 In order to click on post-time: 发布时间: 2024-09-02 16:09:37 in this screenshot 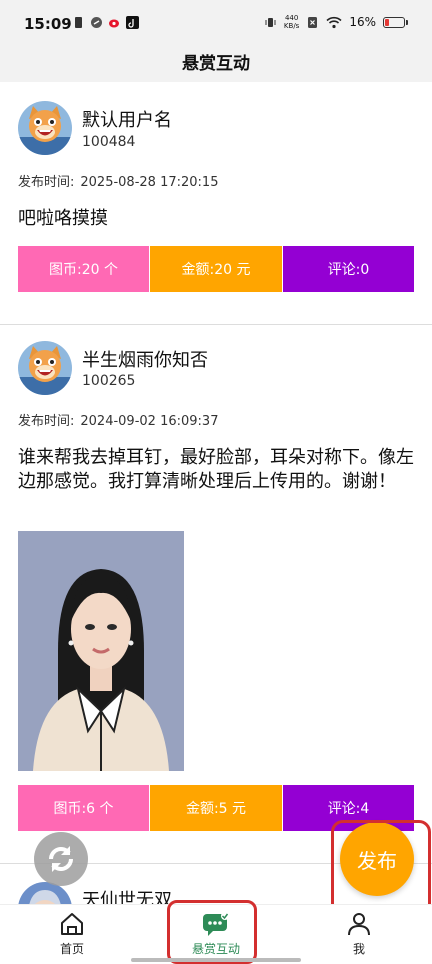, I will do `click(118, 419)`.